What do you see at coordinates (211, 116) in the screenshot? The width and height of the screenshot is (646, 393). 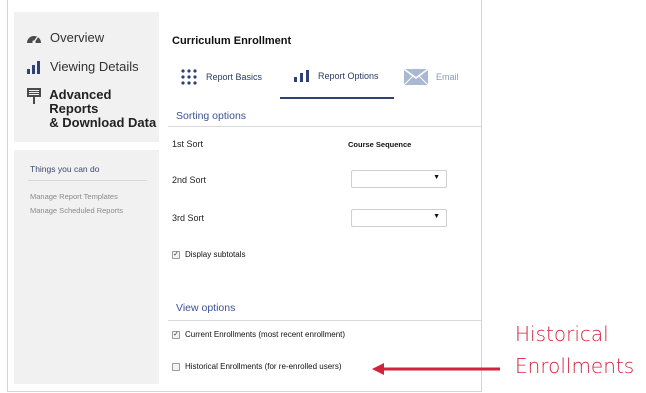 I see `section-title: Sorting options` at bounding box center [211, 116].